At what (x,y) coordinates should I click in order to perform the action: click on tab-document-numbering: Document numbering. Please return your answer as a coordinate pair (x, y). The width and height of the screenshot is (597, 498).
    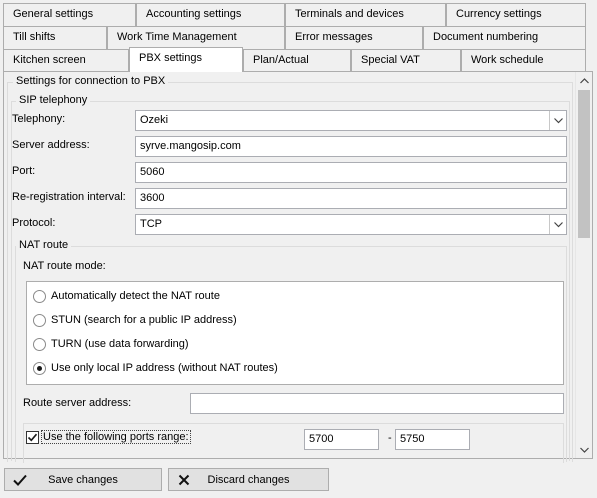
    Looking at the image, I should click on (504, 37).